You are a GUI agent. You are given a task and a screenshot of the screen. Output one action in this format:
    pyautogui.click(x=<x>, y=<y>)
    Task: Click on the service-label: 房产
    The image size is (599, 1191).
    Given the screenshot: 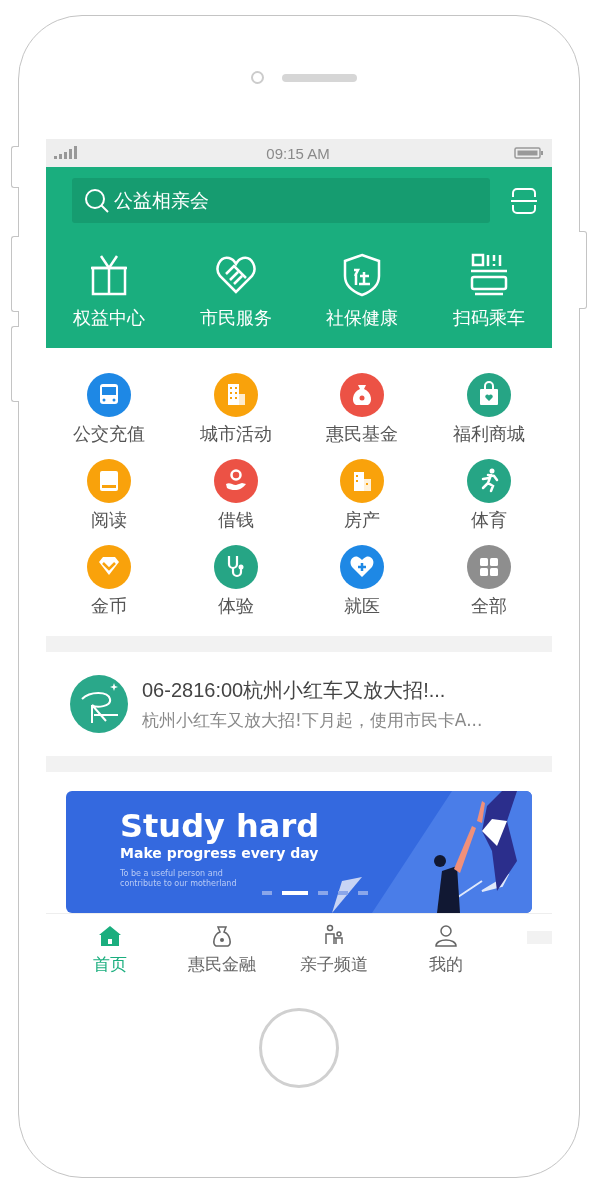 What is the action you would take?
    pyautogui.click(x=362, y=520)
    